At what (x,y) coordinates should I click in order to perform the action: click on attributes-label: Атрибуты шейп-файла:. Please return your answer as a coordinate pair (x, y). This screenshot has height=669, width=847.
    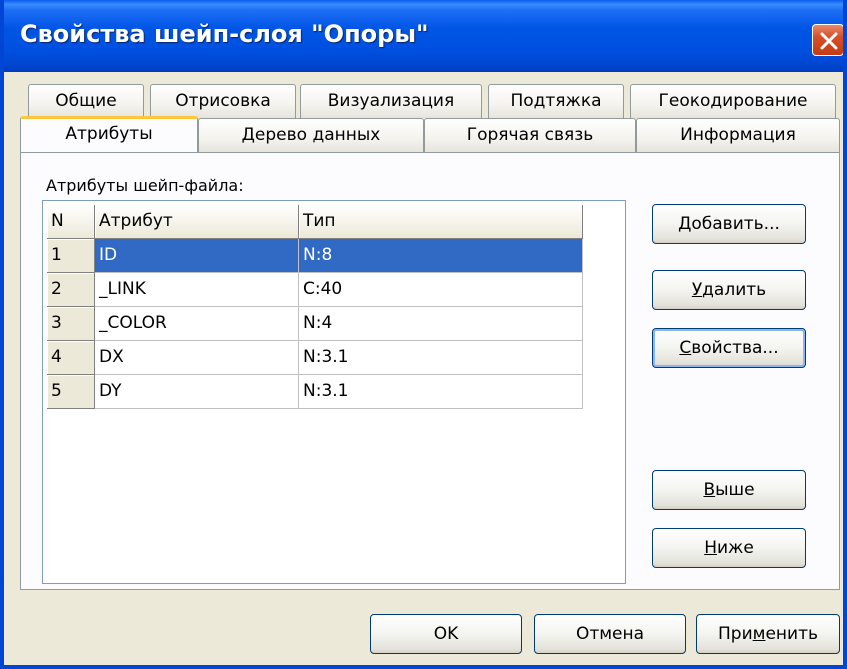
    Looking at the image, I should click on (145, 185).